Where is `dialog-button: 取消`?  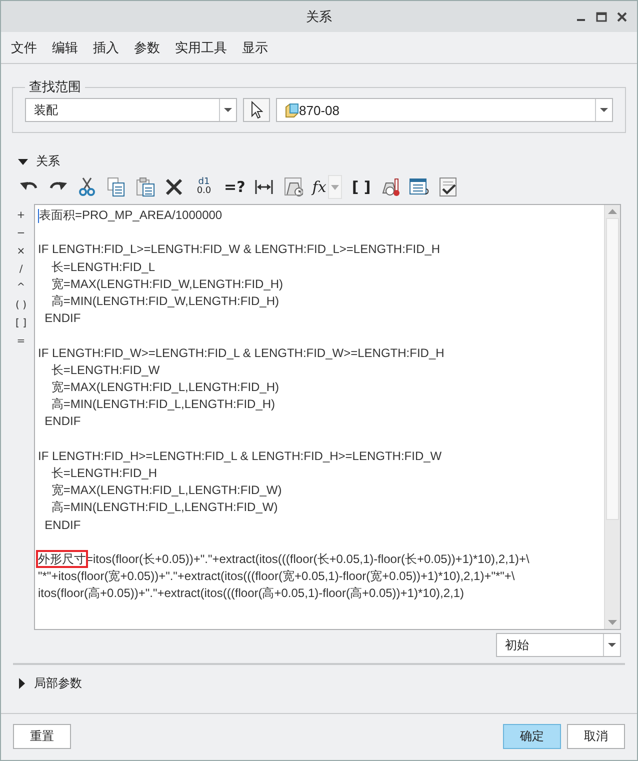 dialog-button: 取消 is located at coordinates (596, 736).